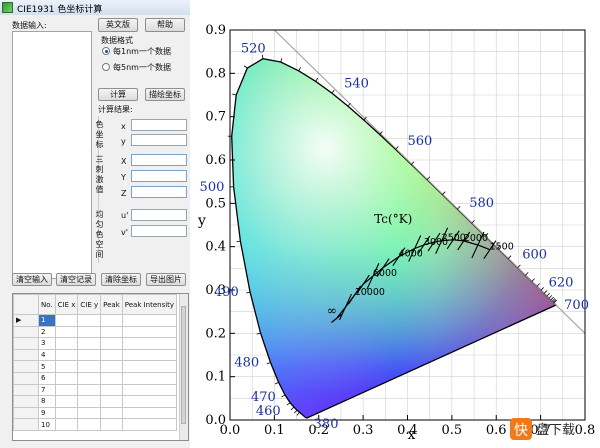 This screenshot has width=600, height=448. I want to click on table-row: 8, so click(95, 401).